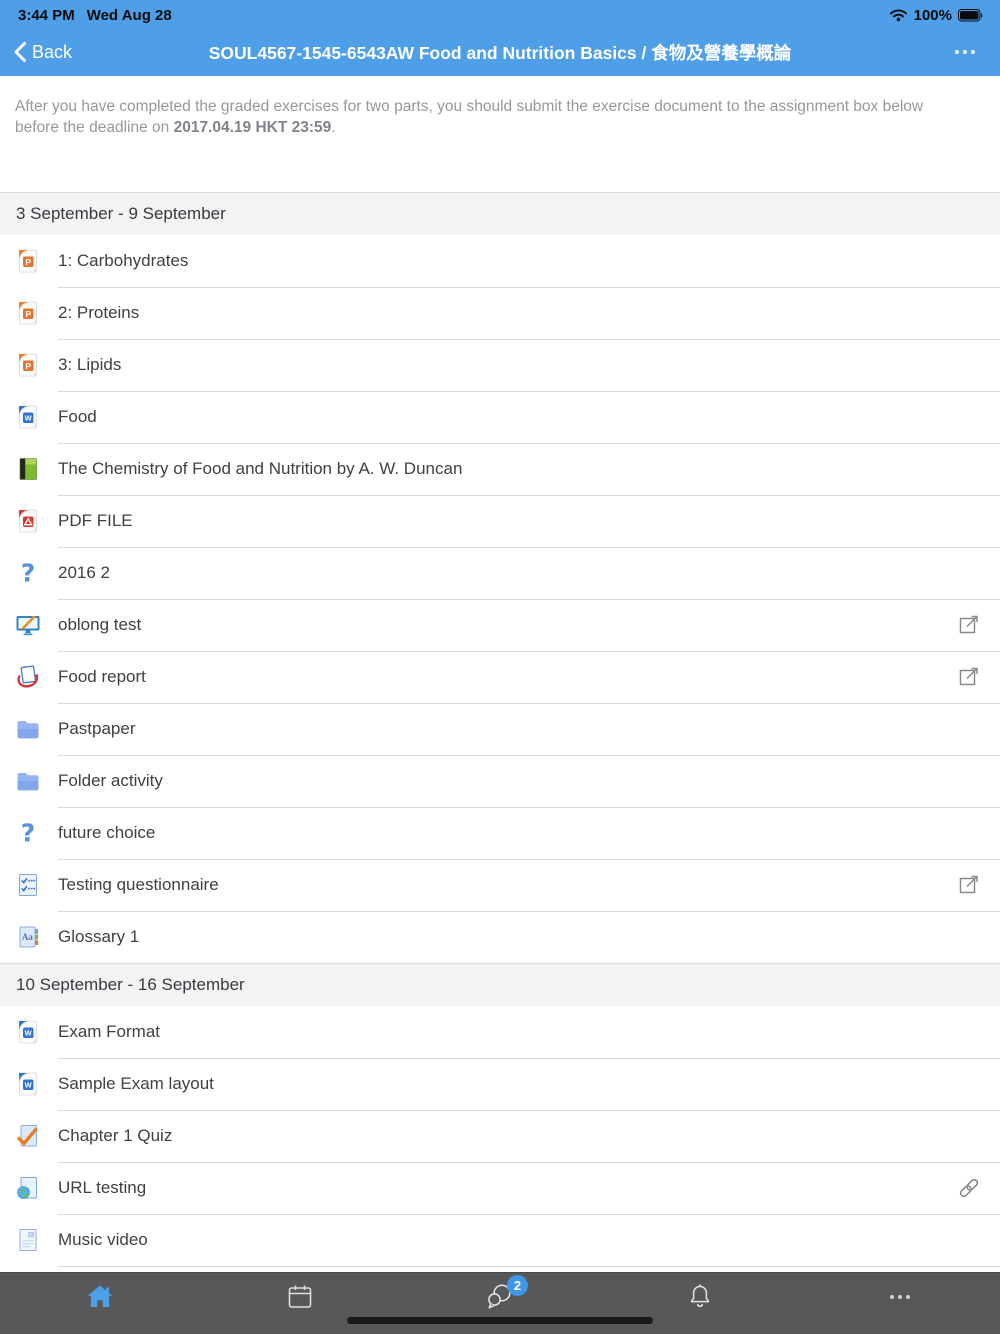  What do you see at coordinates (28, 1136) in the screenshot?
I see `quiz-icon` at bounding box center [28, 1136].